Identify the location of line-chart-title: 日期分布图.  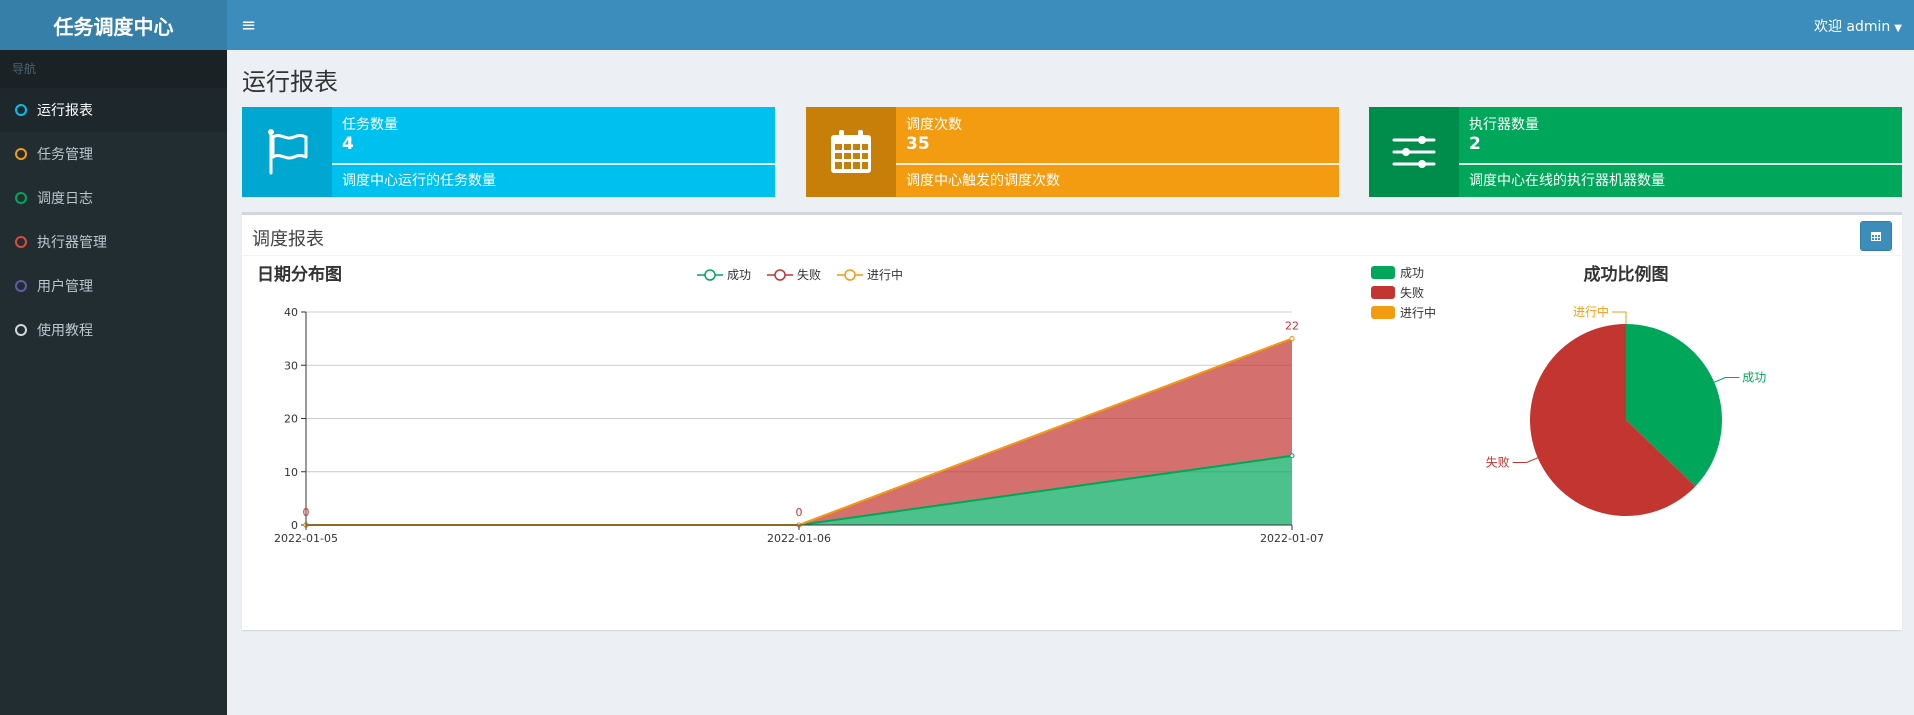
(299, 274).